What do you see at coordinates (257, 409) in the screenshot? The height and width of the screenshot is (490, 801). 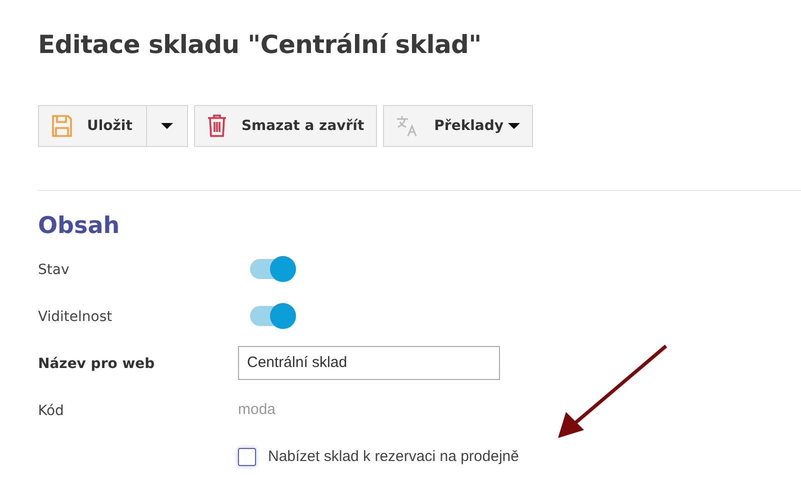 I see `field-value: moda` at bounding box center [257, 409].